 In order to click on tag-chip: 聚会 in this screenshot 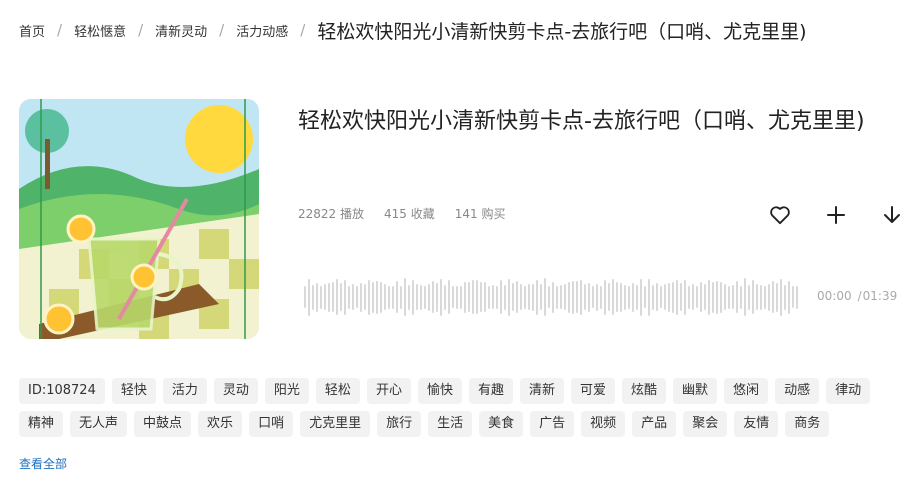, I will do `click(705, 424)`.